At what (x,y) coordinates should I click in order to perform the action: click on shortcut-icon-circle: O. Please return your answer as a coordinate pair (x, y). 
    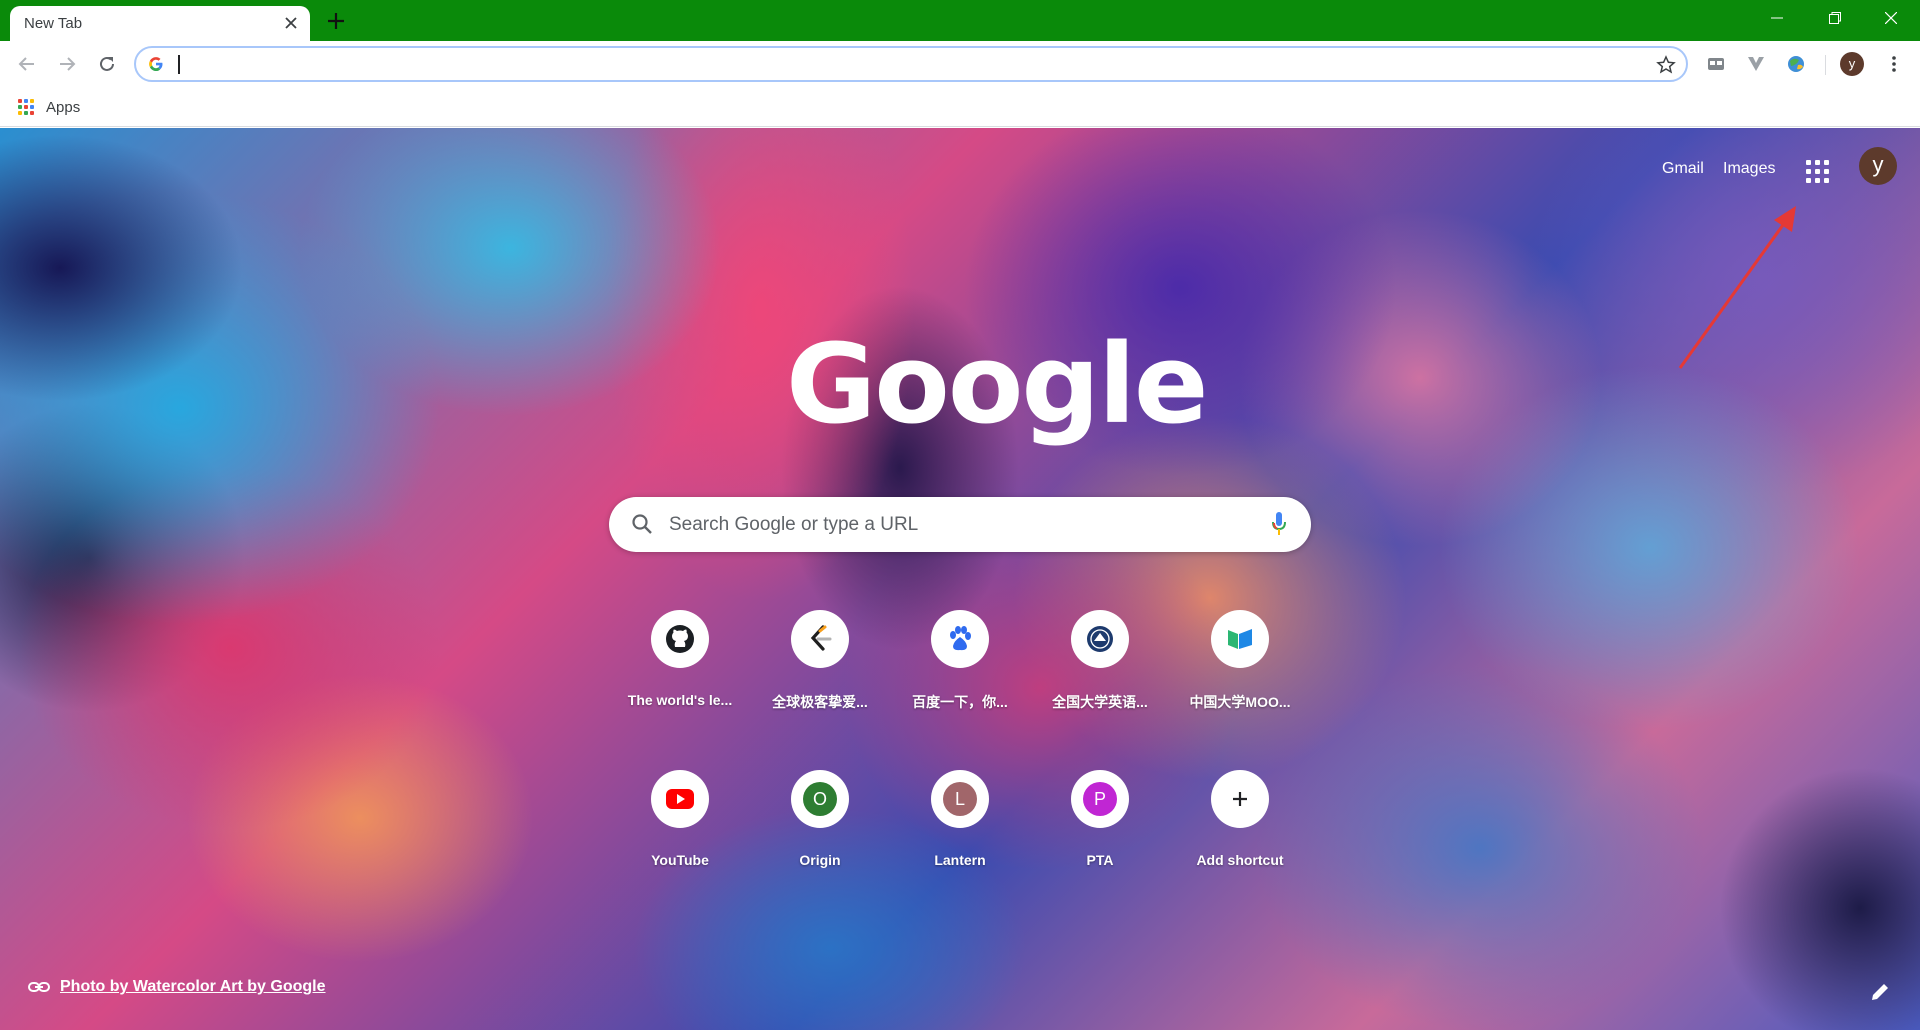
    Looking at the image, I should click on (820, 799).